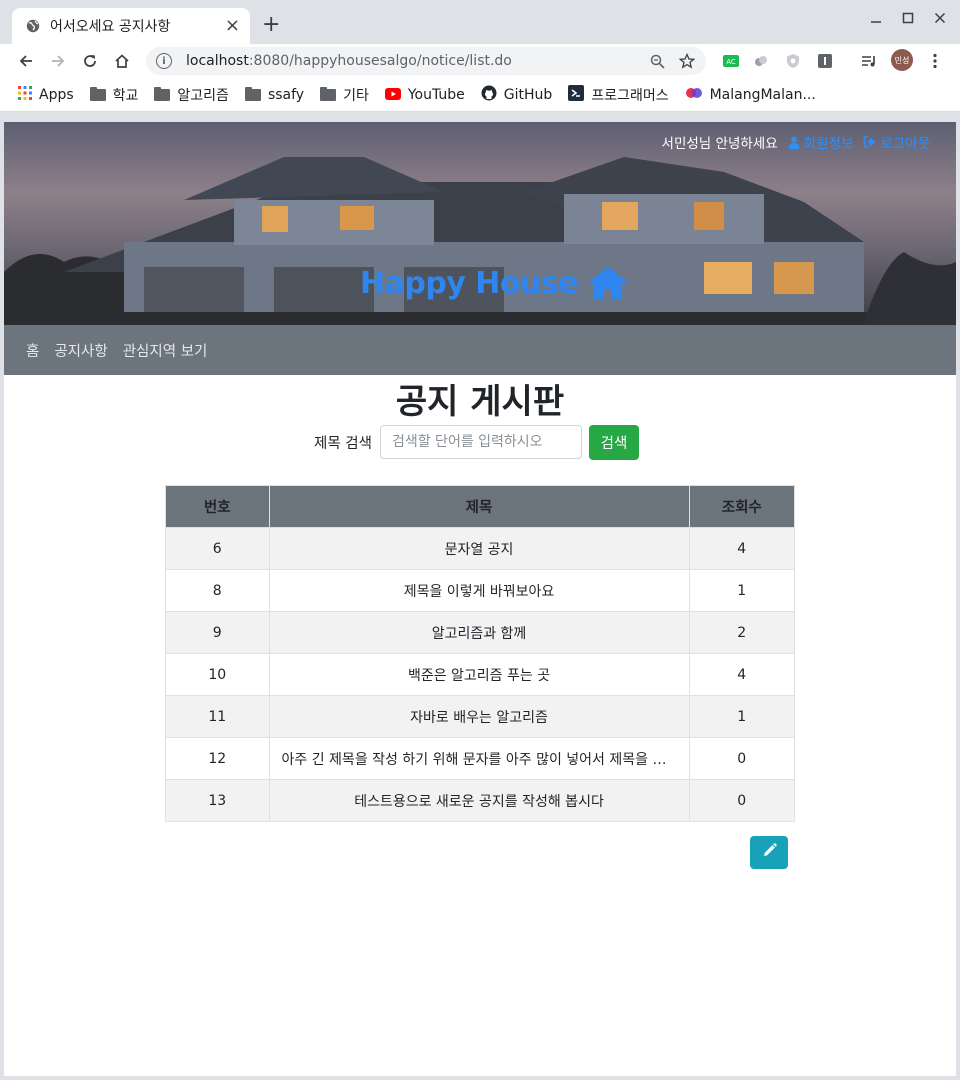 The image size is (960, 1080). What do you see at coordinates (742, 506) in the screenshot?
I see `column-header-views: 조회수` at bounding box center [742, 506].